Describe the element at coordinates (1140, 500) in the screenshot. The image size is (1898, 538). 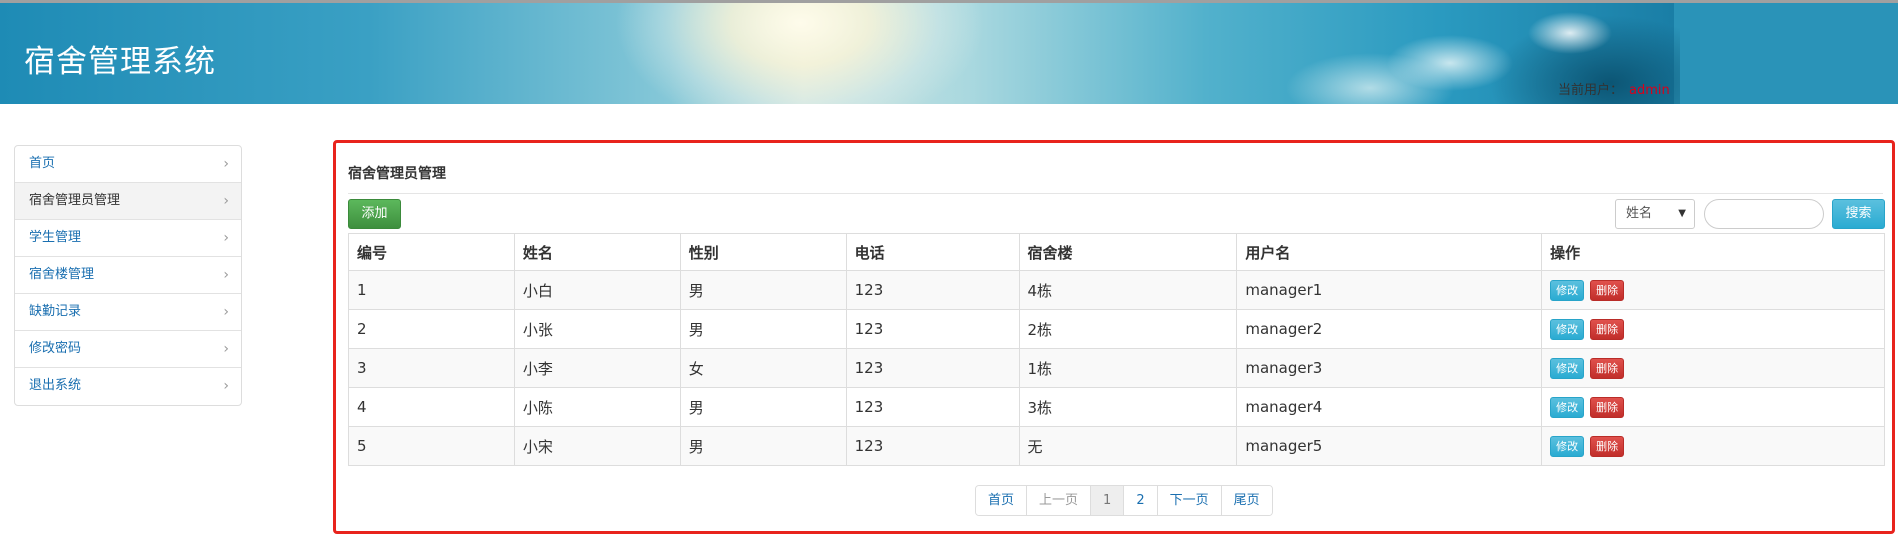
I see `pagination-page-2: 2` at that location.